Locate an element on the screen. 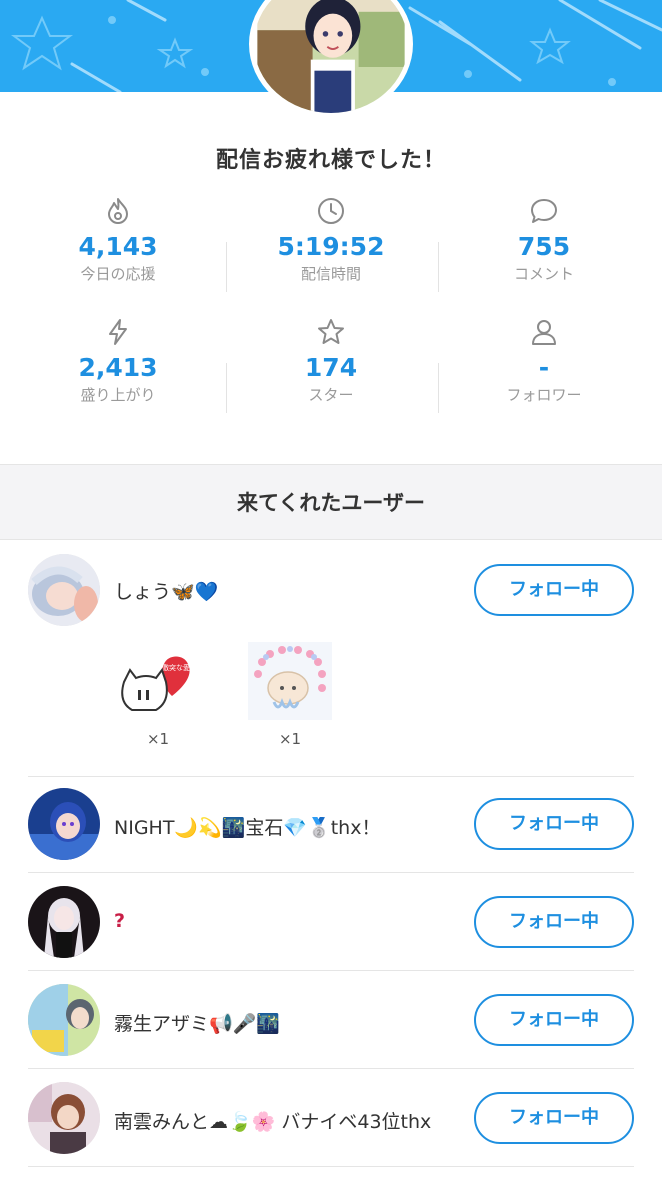  stat-stars: 174 スター is located at coordinates (331, 361).